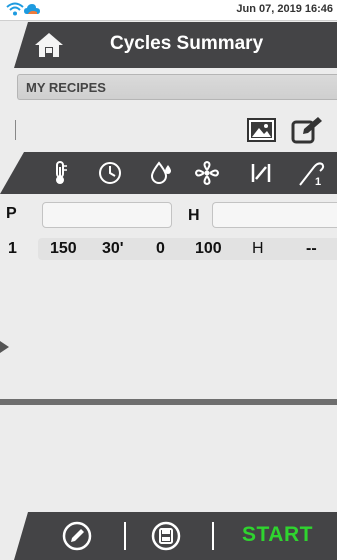 The height and width of the screenshot is (560, 337). I want to click on p-field, so click(107, 215).